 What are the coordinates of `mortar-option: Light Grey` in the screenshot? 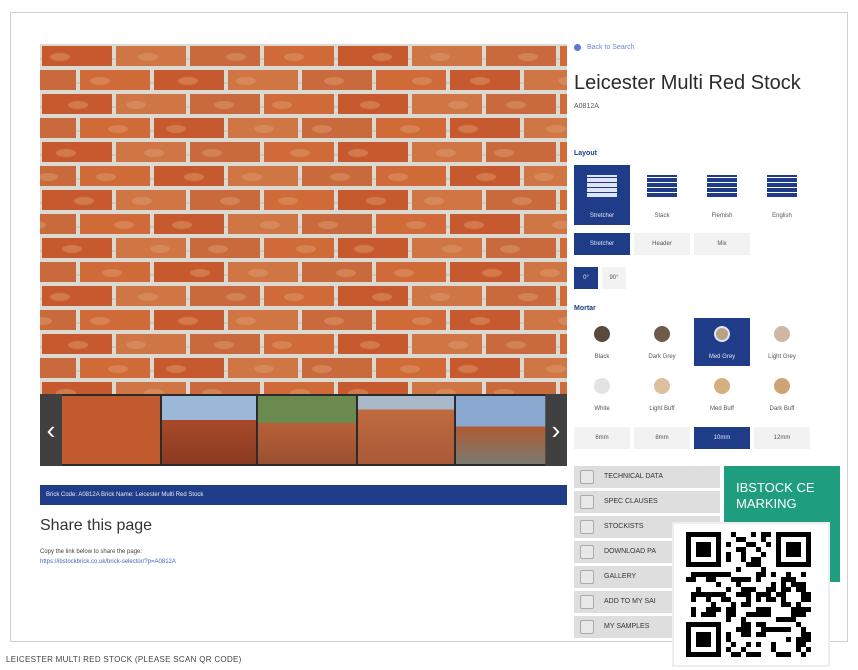 It's located at (782, 342).